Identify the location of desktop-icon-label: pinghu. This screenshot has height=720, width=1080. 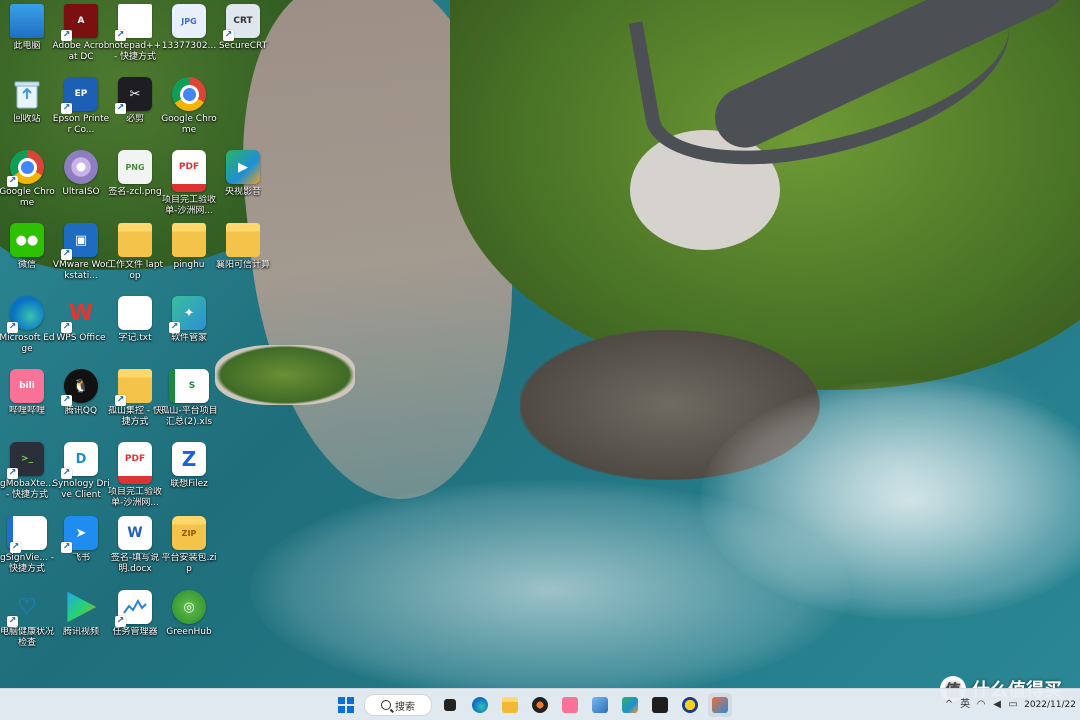
(189, 265).